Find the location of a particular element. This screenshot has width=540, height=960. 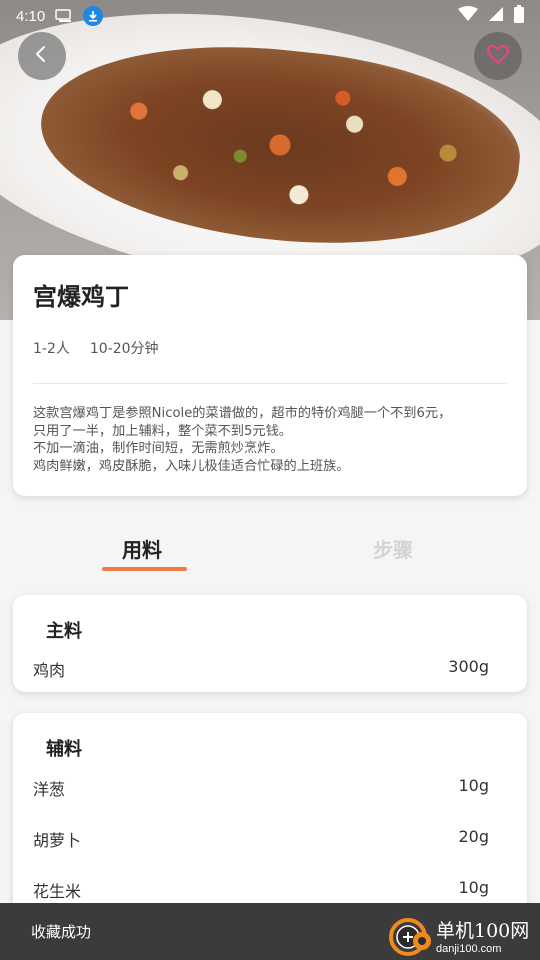

divider is located at coordinates (270, 383).